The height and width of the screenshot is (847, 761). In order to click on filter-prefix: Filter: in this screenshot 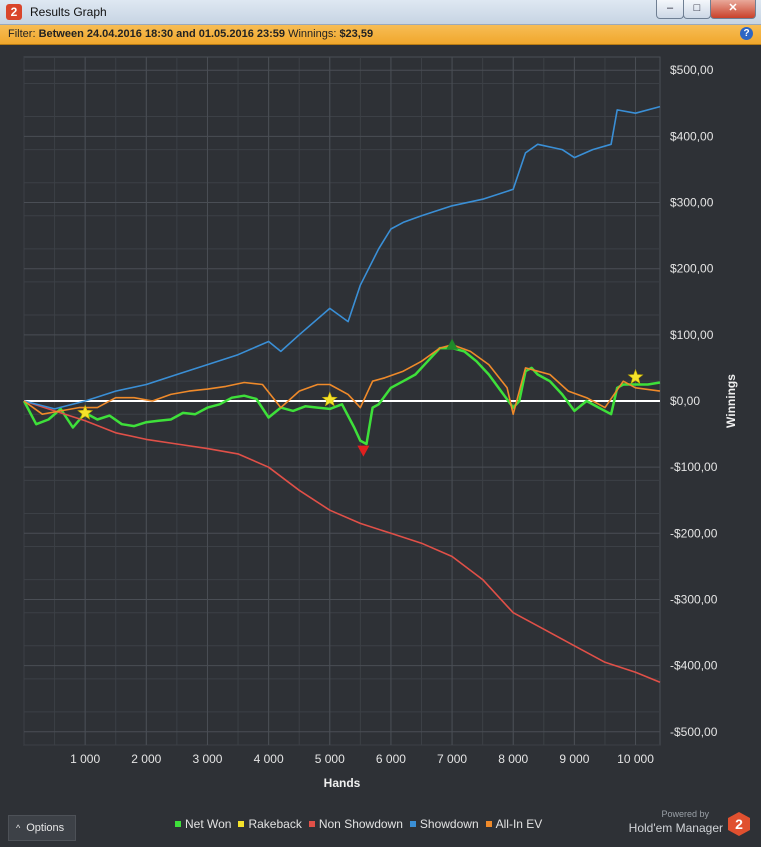, I will do `click(22, 34)`.